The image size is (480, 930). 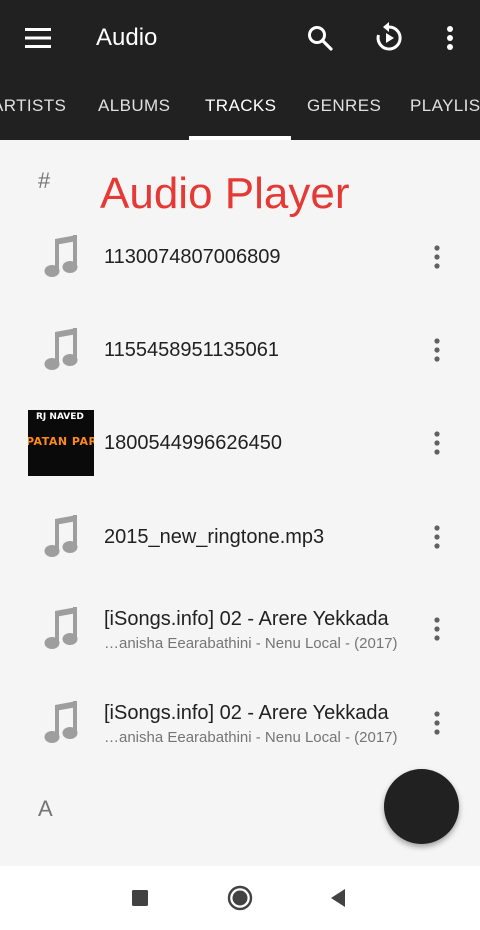 I want to click on track-title: 1155458951135061, so click(x=191, y=350).